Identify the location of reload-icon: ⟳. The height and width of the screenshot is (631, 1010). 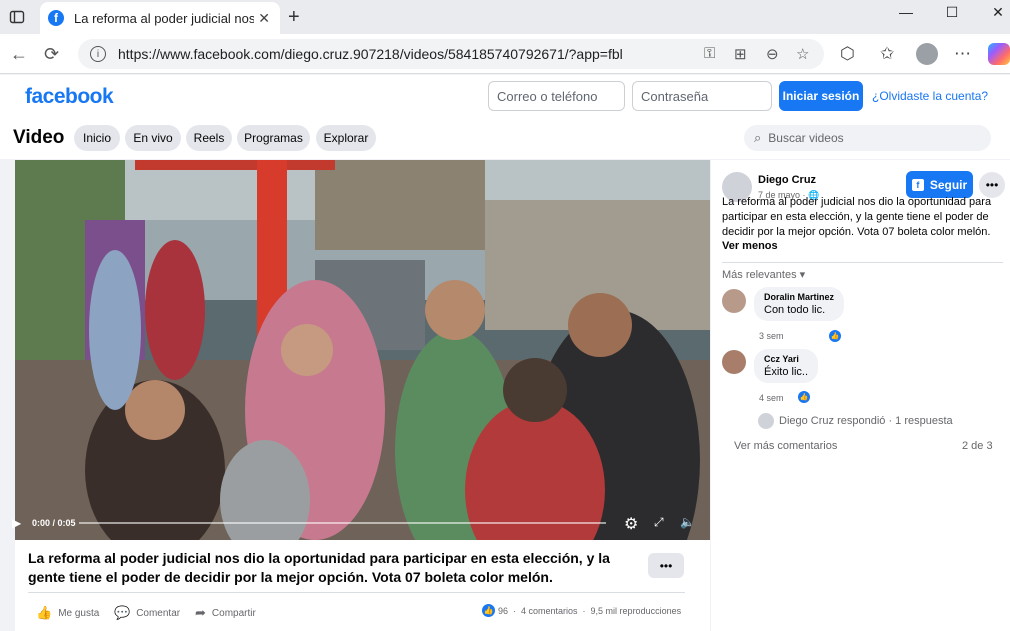
(51, 54).